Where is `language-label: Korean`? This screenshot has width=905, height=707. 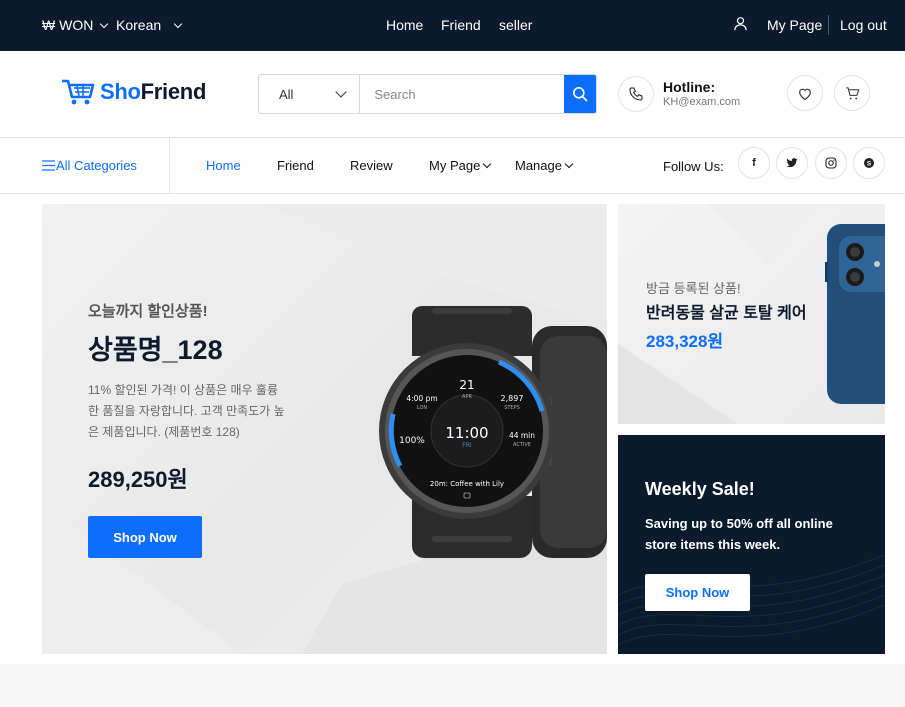
language-label: Korean is located at coordinates (139, 25).